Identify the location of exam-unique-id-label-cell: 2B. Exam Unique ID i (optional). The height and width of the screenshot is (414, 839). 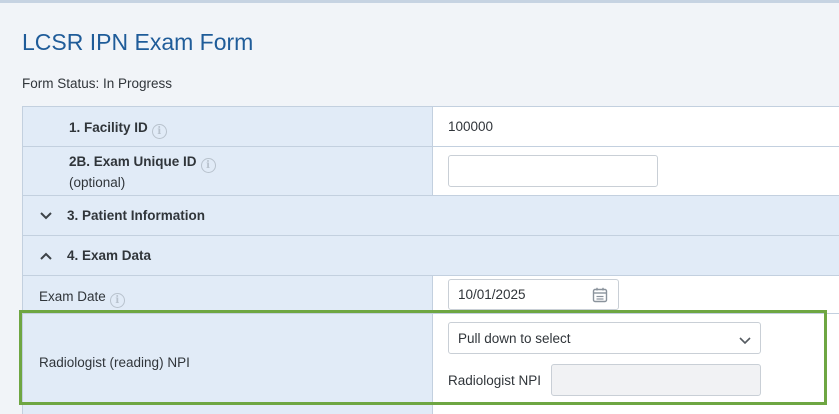
(228, 171).